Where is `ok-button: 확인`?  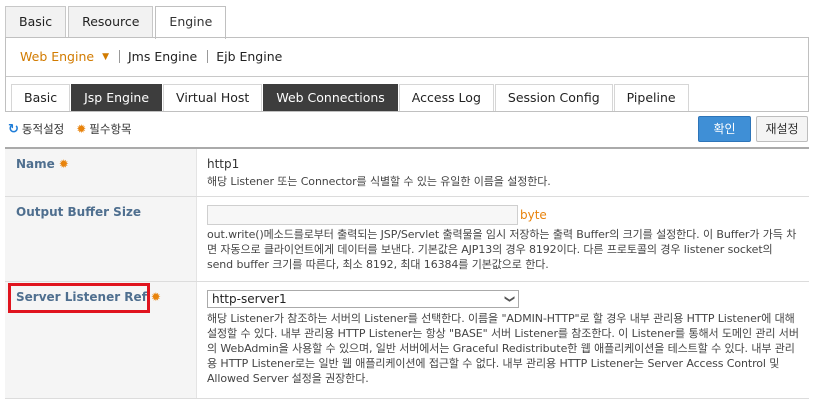 ok-button: 확인 is located at coordinates (724, 129).